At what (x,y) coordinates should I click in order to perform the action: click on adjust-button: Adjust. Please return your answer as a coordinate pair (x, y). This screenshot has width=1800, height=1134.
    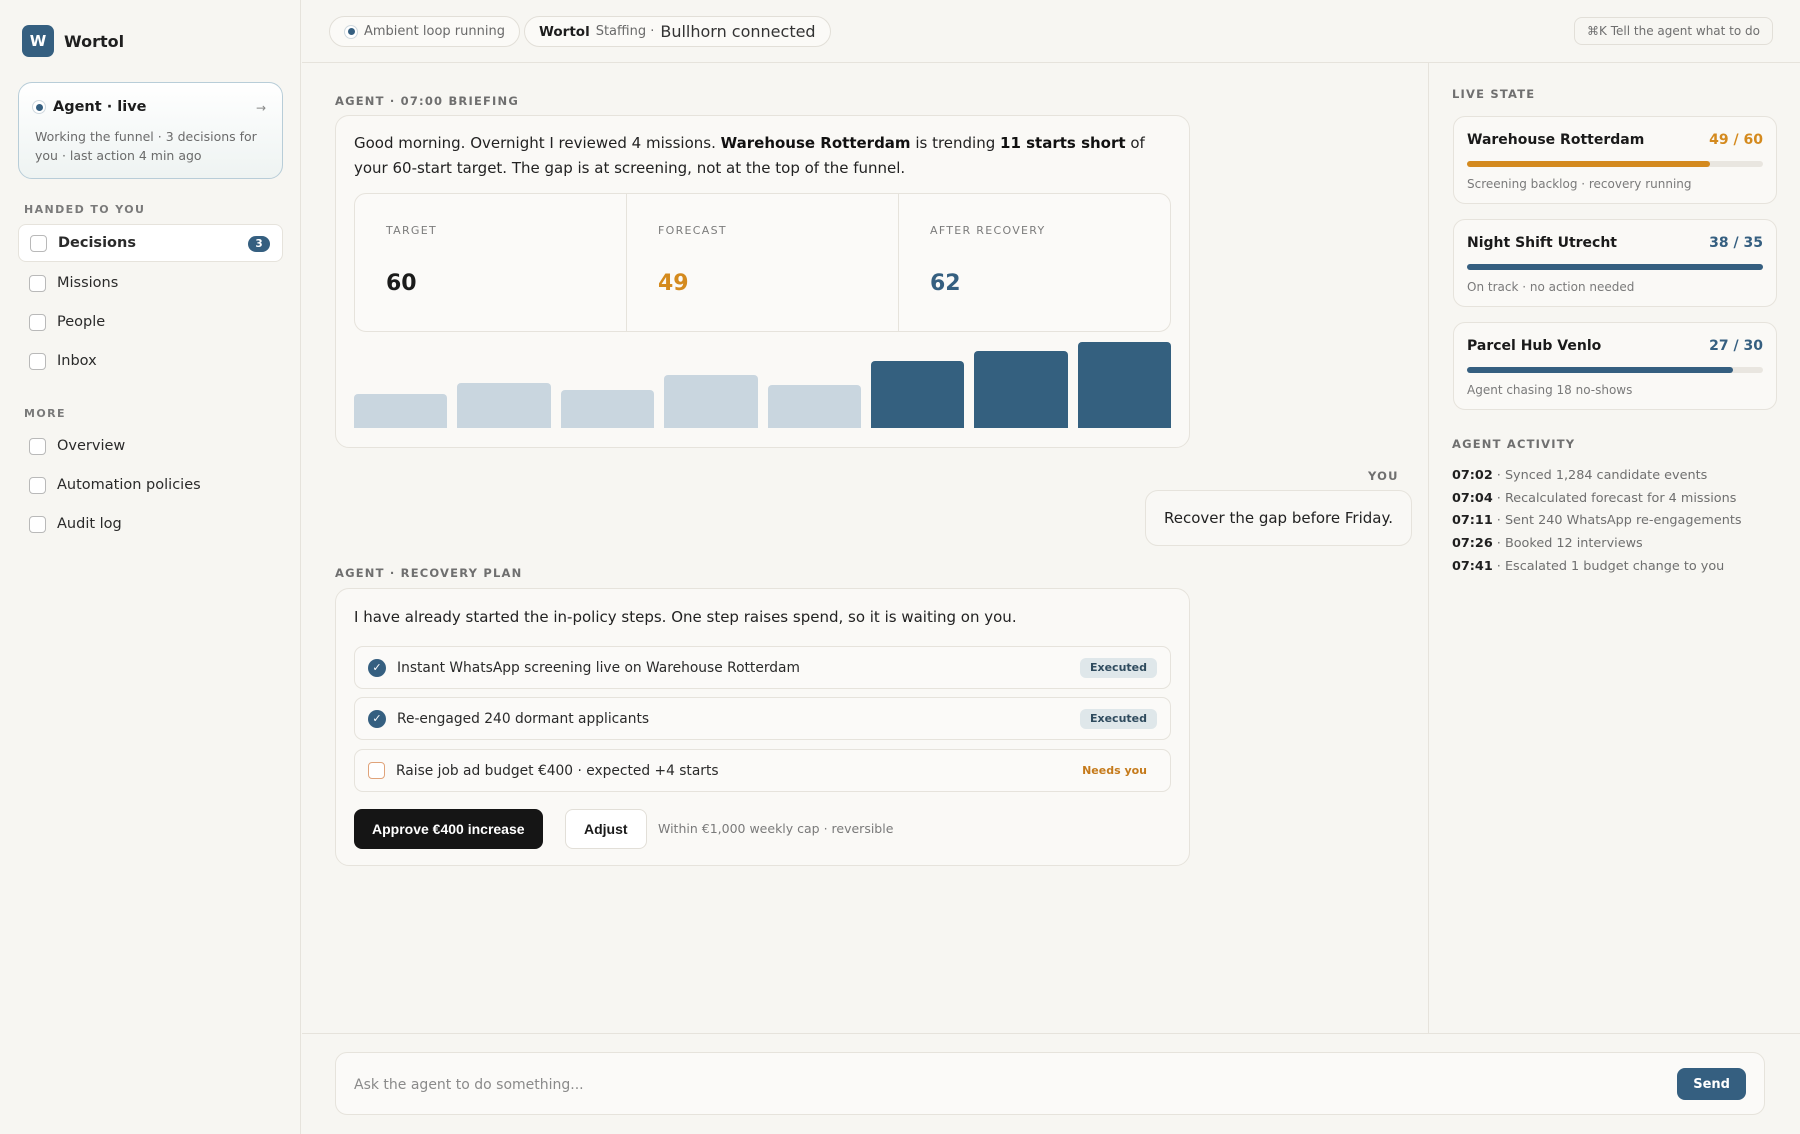
    Looking at the image, I should click on (606, 829).